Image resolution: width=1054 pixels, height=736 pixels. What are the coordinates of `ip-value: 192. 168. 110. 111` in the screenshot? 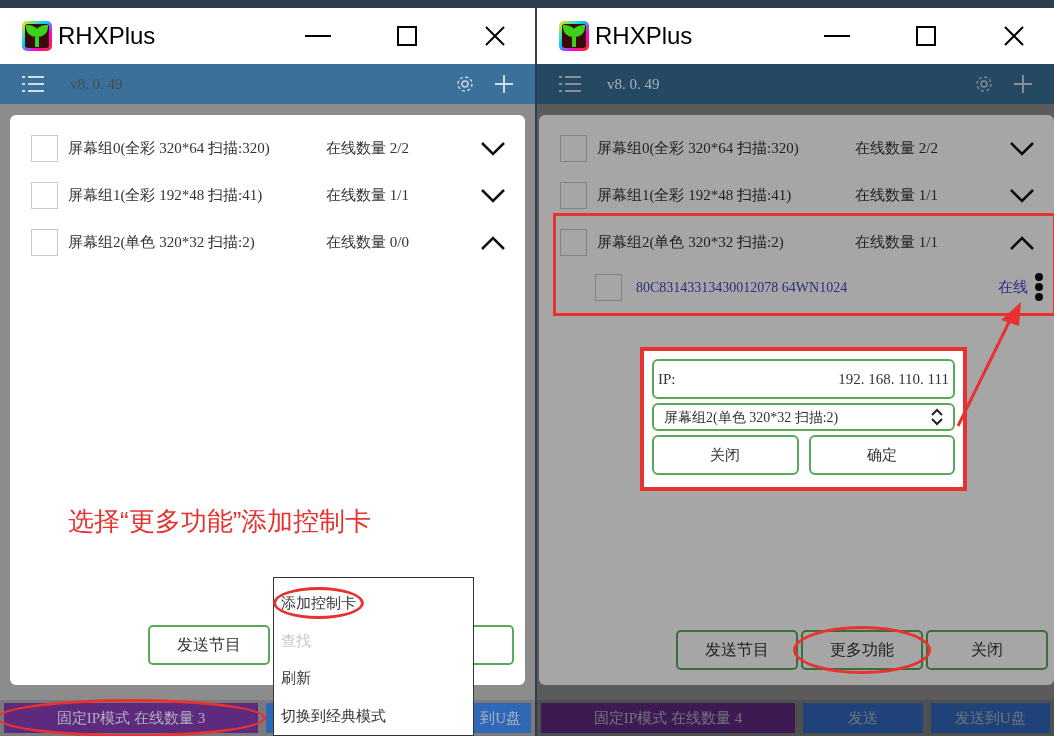 It's located at (893, 379).